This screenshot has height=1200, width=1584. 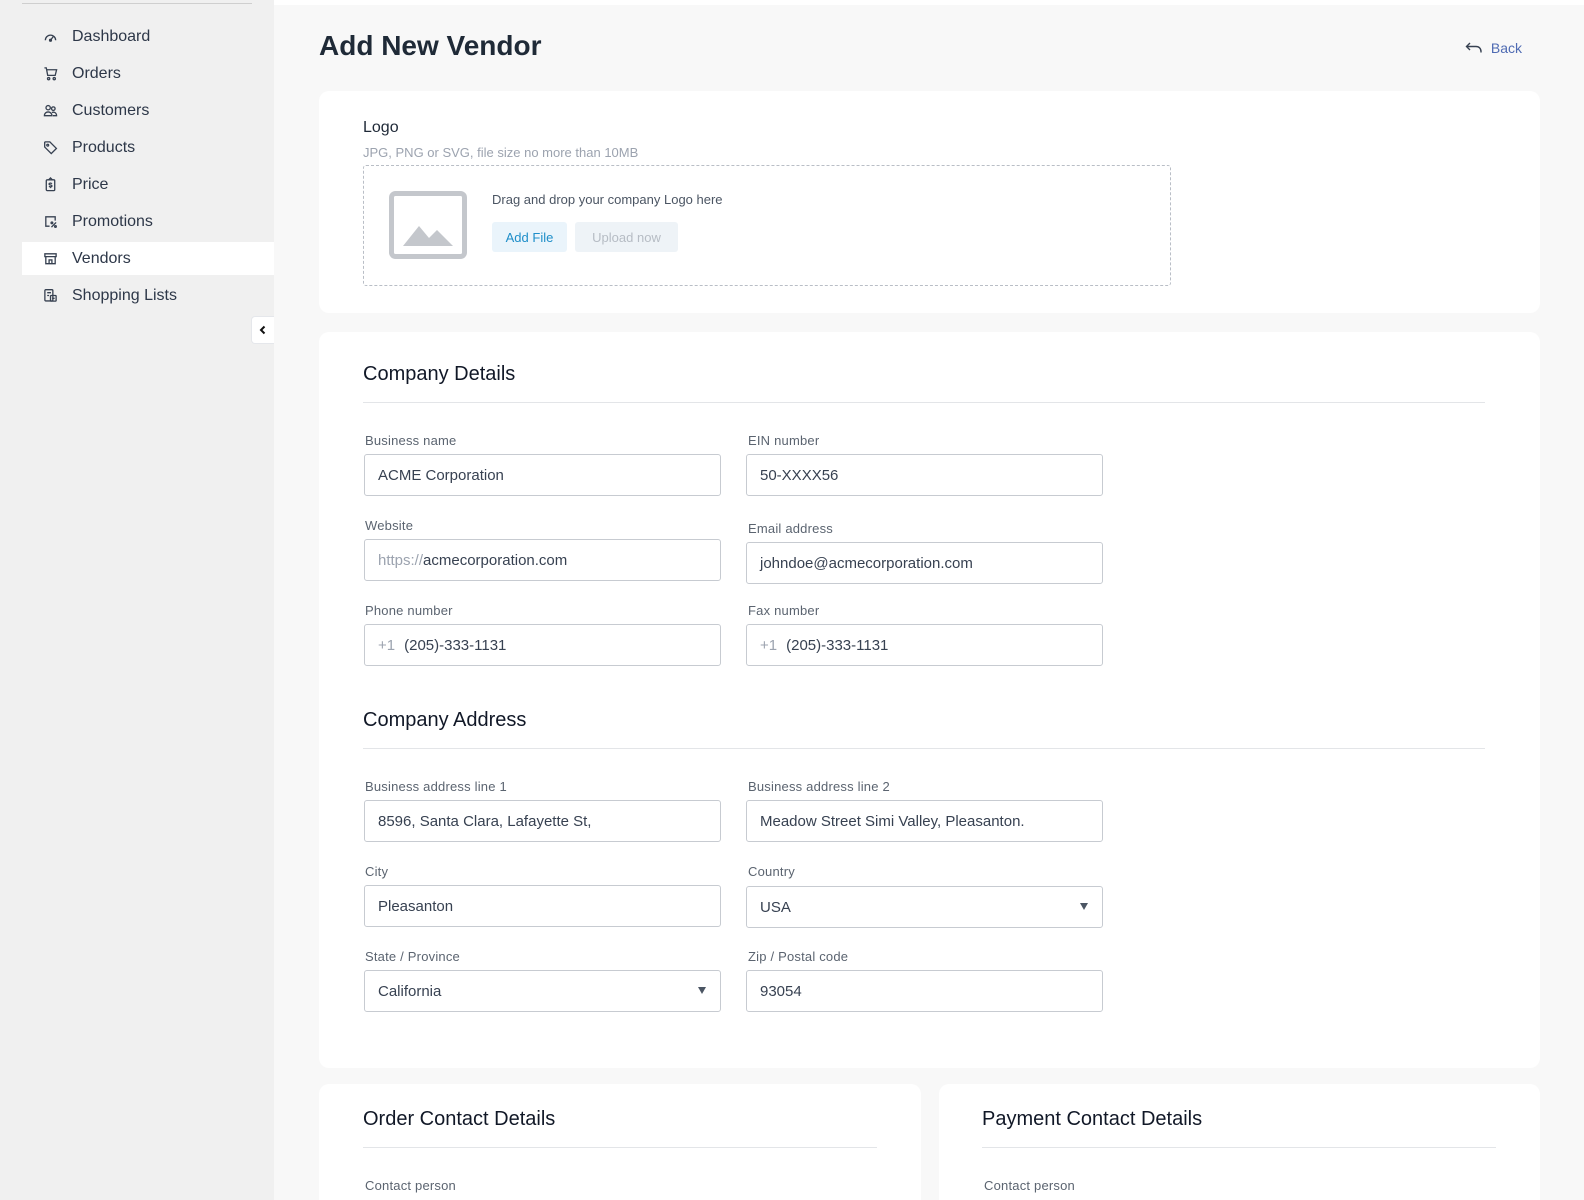 What do you see at coordinates (784, 610) in the screenshot?
I see `fax-label: Fax number` at bounding box center [784, 610].